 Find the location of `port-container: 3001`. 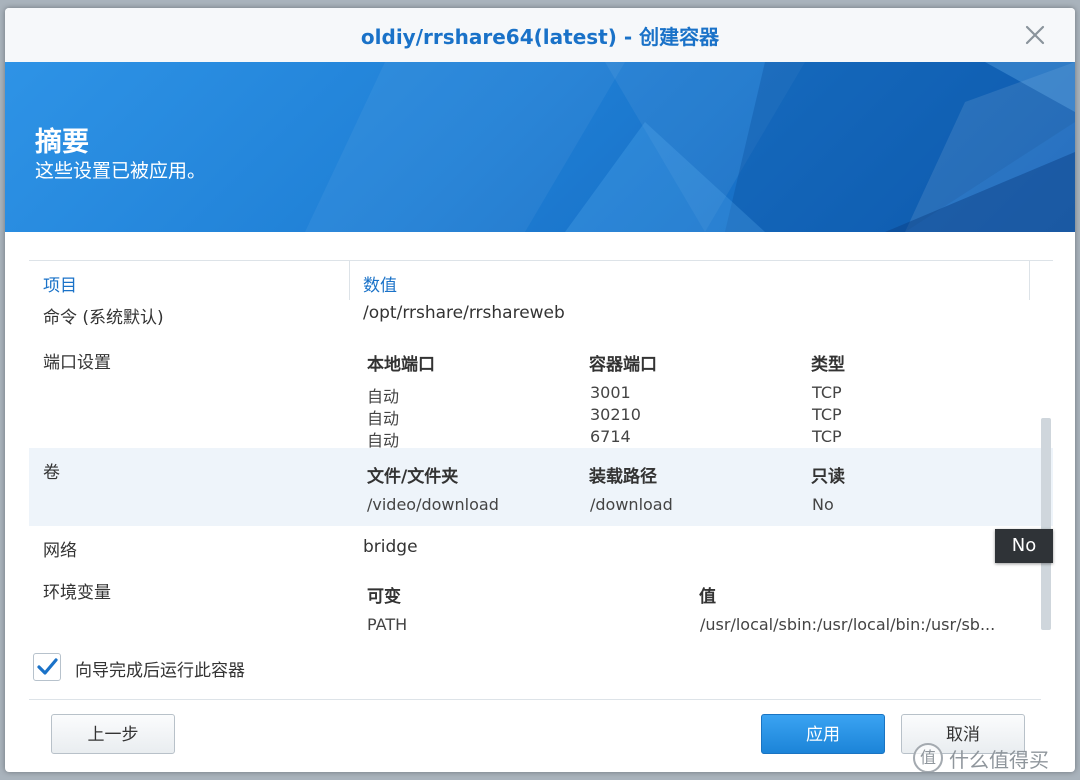

port-container: 3001 is located at coordinates (610, 392).